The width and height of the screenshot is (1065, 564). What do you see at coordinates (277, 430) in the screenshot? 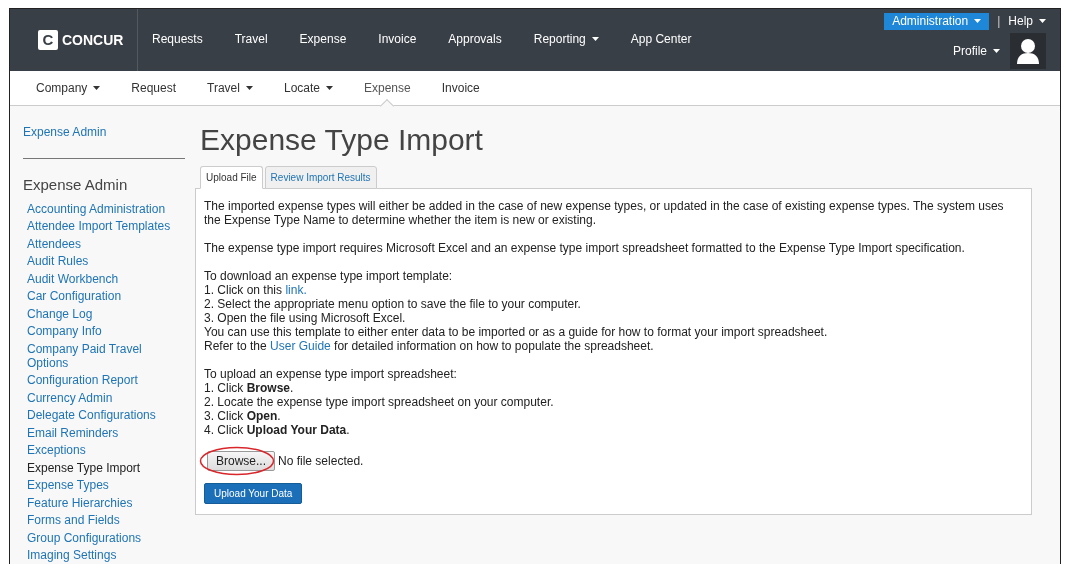
I see `instruction-text: 4. Click Upload Your Data.` at bounding box center [277, 430].